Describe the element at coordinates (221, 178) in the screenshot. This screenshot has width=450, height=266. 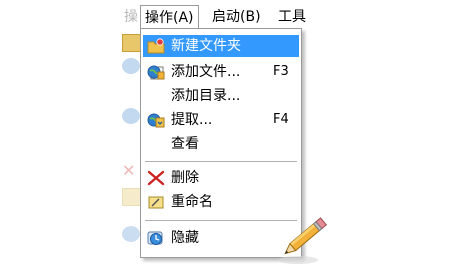
I see `menu-item-delete: 删除` at that location.